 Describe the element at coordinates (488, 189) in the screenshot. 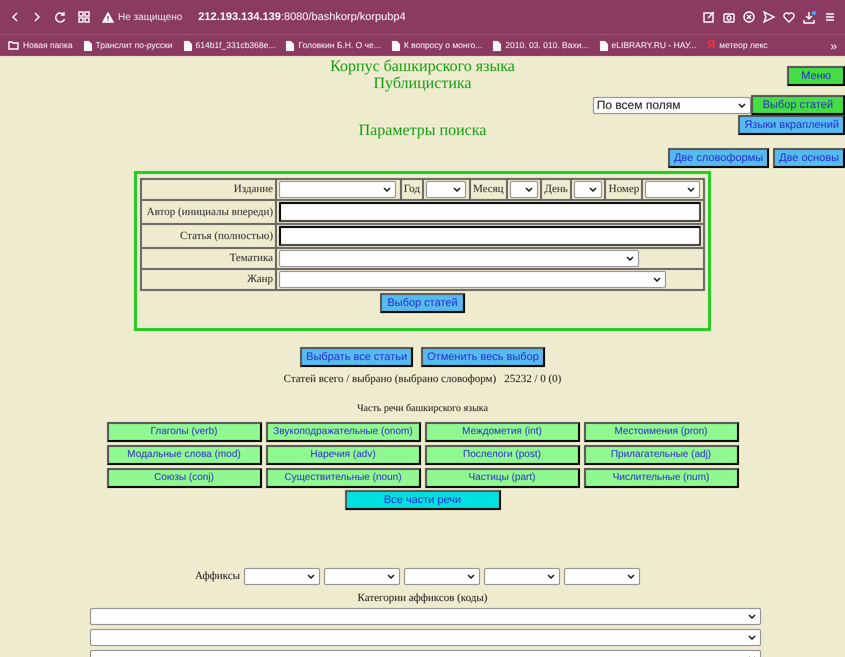

I see `field-label: Месяц` at that location.